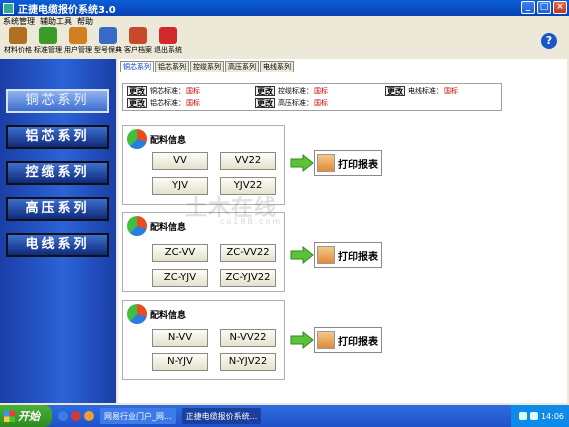  I want to click on browser-icon, so click(63, 416).